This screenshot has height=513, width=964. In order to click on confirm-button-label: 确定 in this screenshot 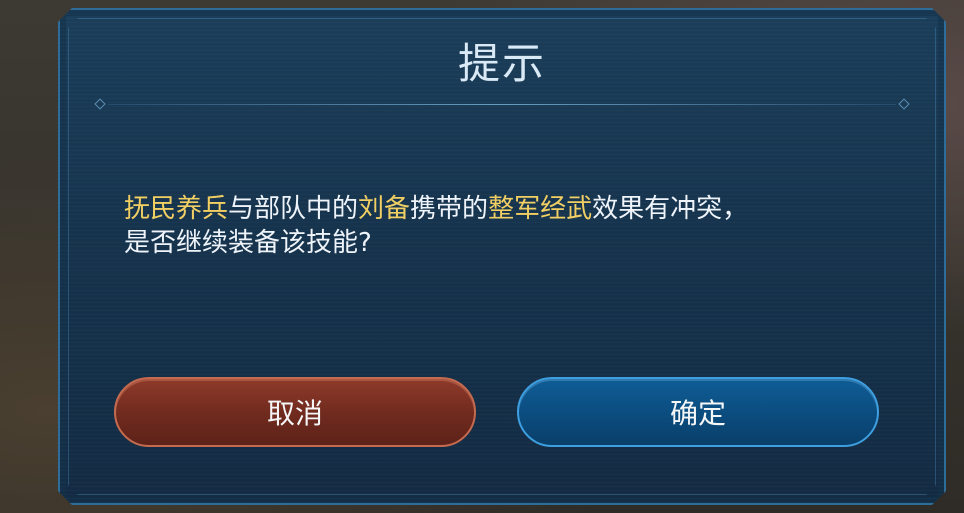, I will do `click(697, 413)`.